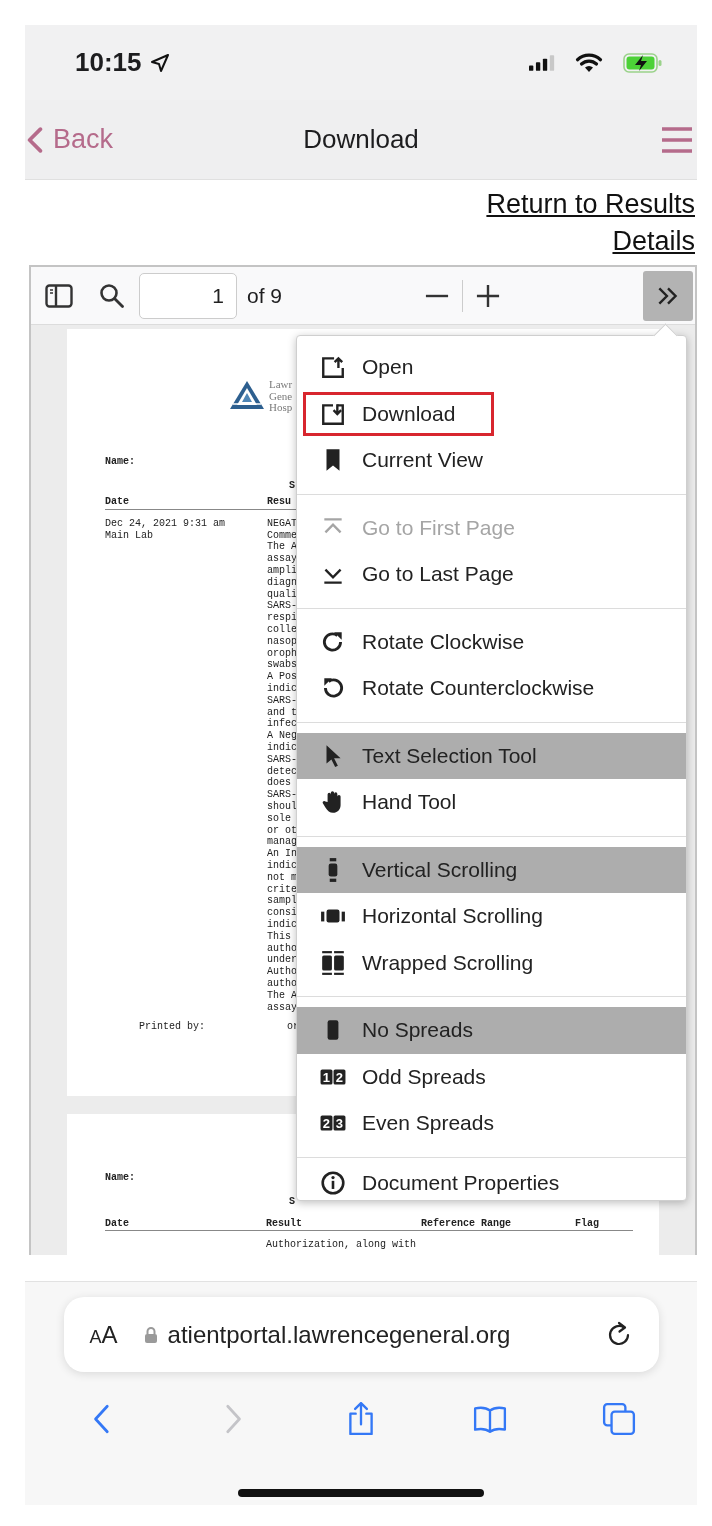 The height and width of the screenshot is (1526, 712). What do you see at coordinates (491, 1123) in the screenshot?
I see `menu-item: 23 Even Spreads` at bounding box center [491, 1123].